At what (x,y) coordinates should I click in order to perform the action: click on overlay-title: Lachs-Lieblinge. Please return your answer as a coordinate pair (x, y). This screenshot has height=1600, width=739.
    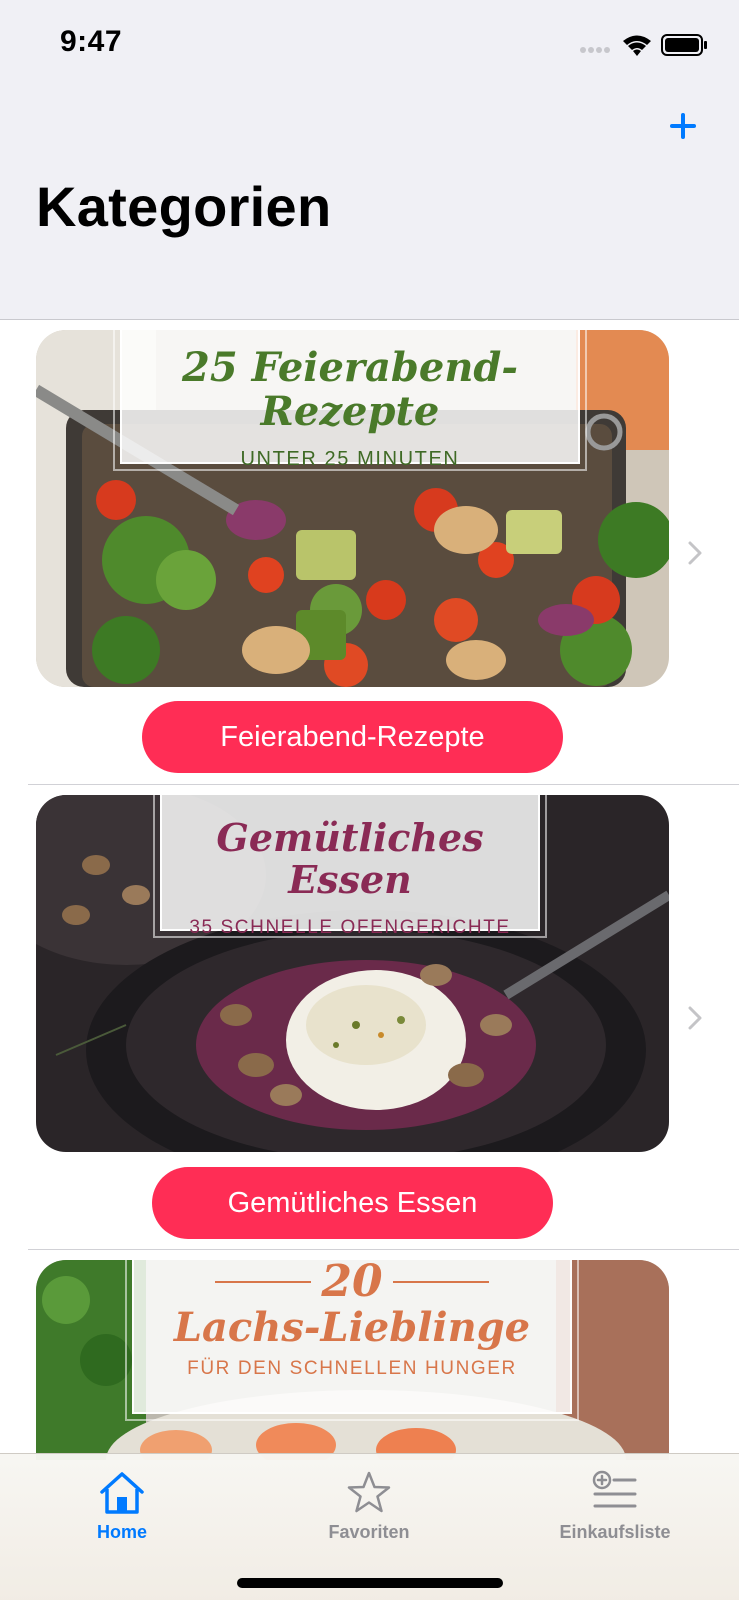
    Looking at the image, I should click on (352, 1328).